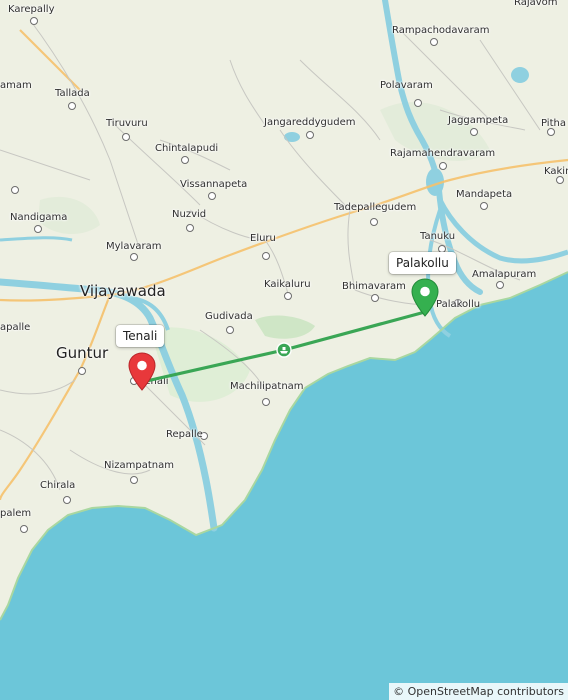 This screenshot has height=700, width=568. I want to click on city-label: Guntur, so click(82, 353).